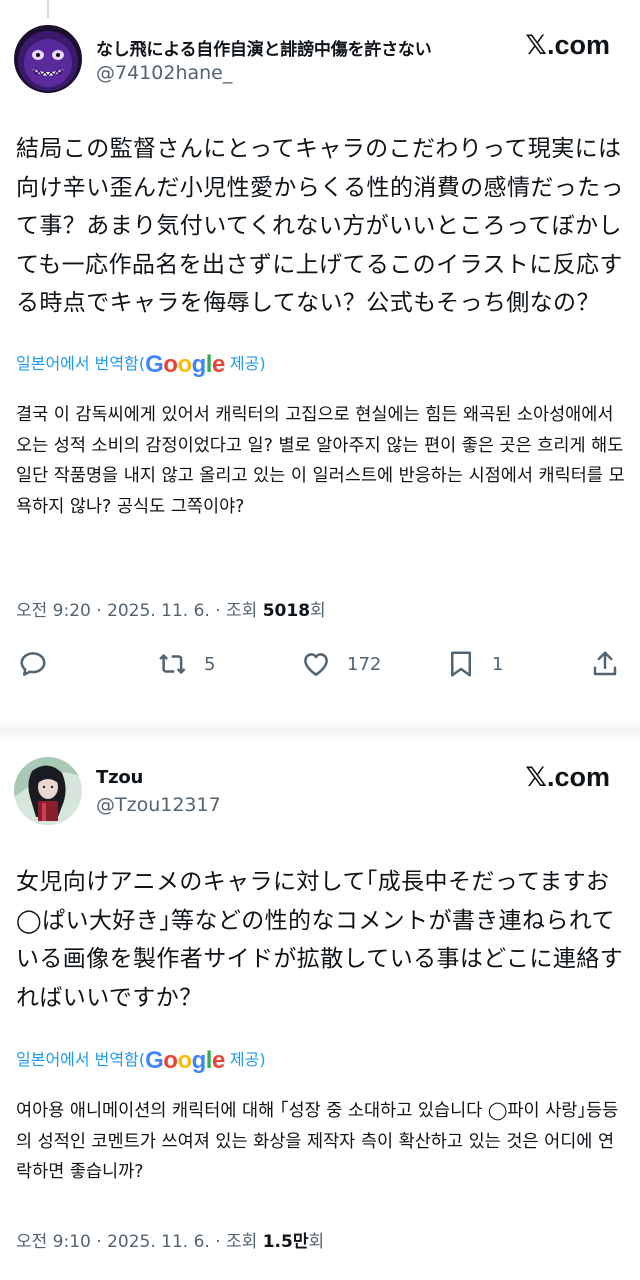 This screenshot has width=640, height=1280. I want to click on retweet-count: 5, so click(210, 664).